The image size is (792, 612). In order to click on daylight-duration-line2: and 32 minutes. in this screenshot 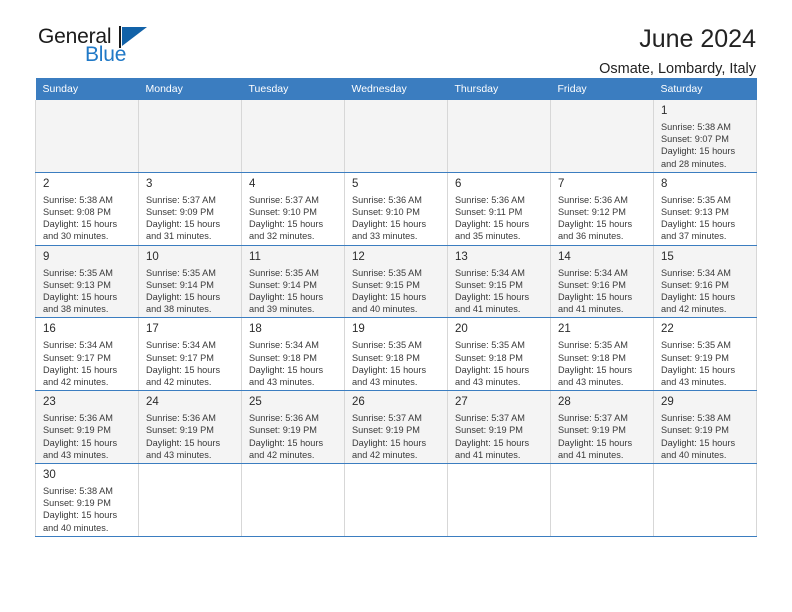, I will do `click(282, 236)`.